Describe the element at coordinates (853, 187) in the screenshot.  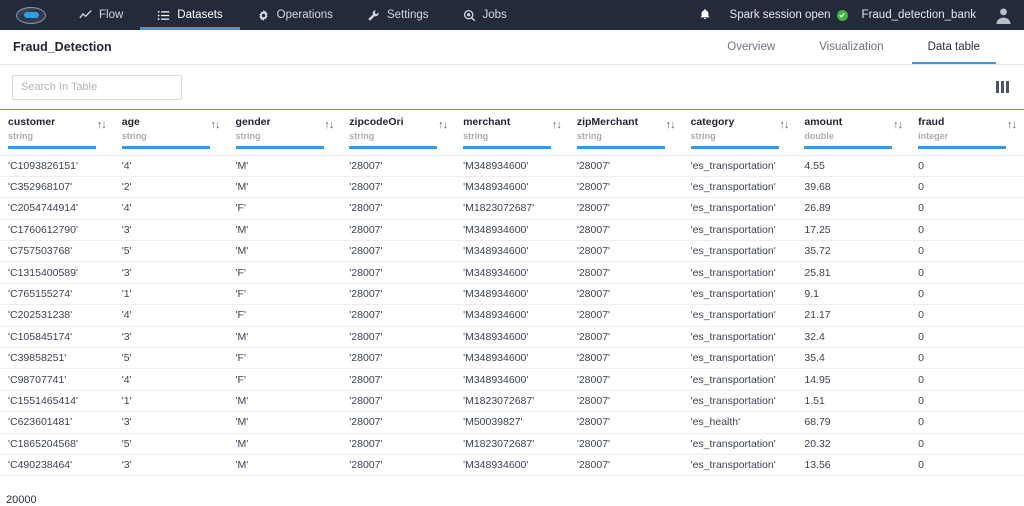
I see `cell-amount: 39.68` at that location.